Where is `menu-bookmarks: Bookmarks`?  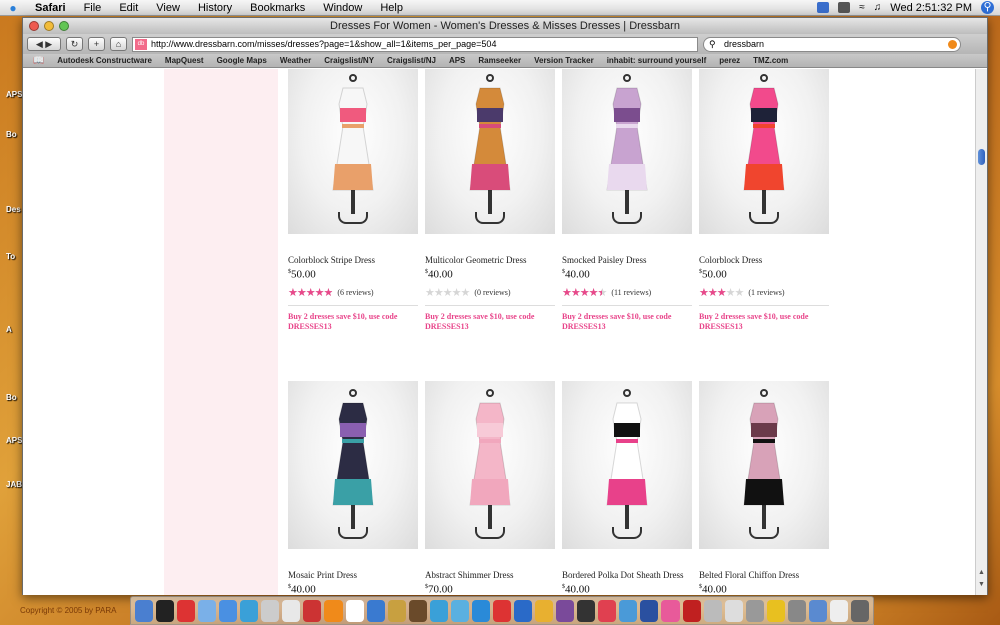
menu-bookmarks: Bookmarks is located at coordinates (277, 8).